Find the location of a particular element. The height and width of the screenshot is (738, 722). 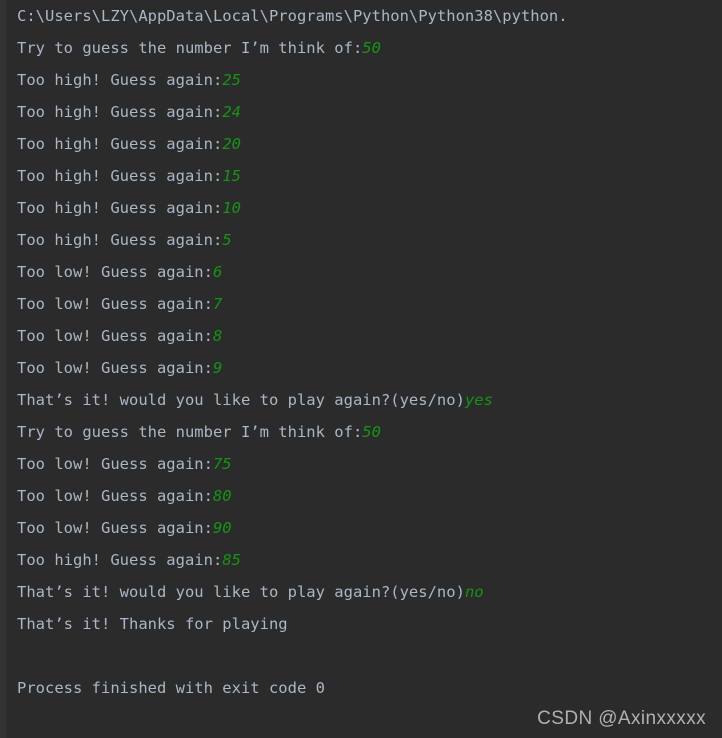

user-input-text: 8 is located at coordinates (217, 336).